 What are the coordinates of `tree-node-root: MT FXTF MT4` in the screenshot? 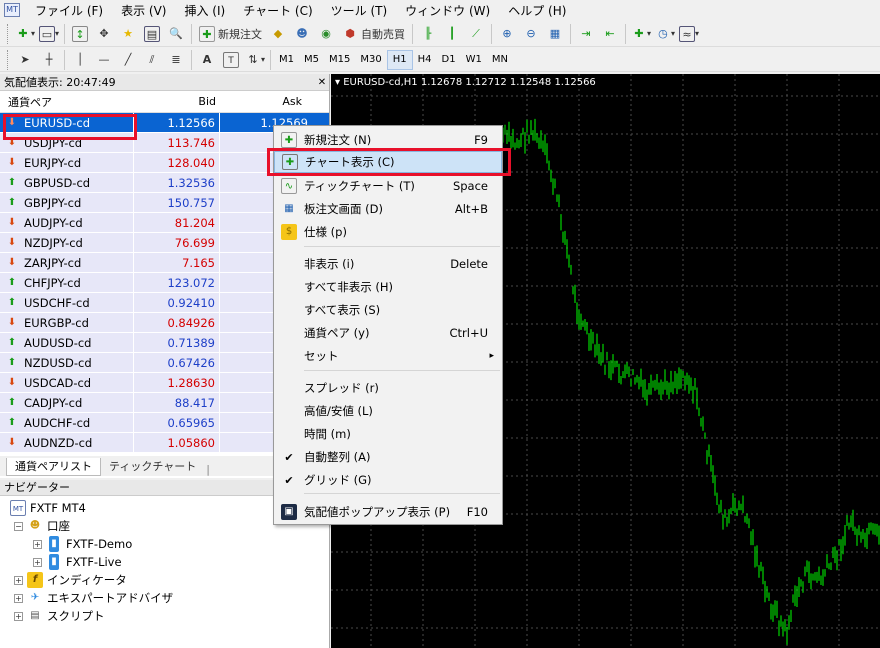 It's located at (48, 508).